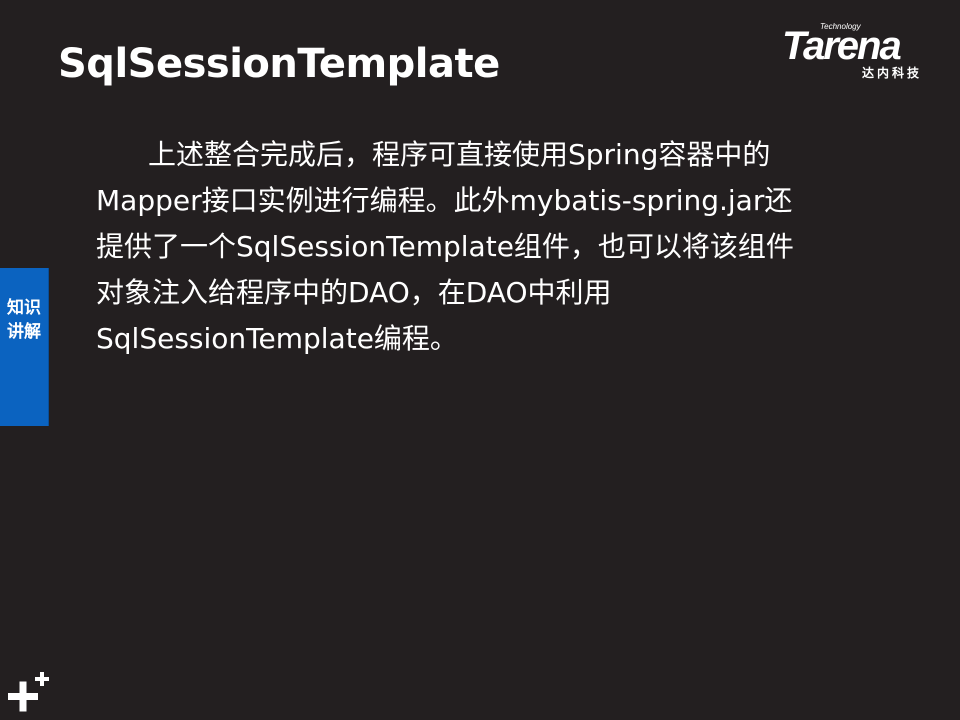 This screenshot has width=960, height=720. I want to click on body-line: Mapper接口实例进行编程。此外mybatis-spring.jar还, so click(444, 200).